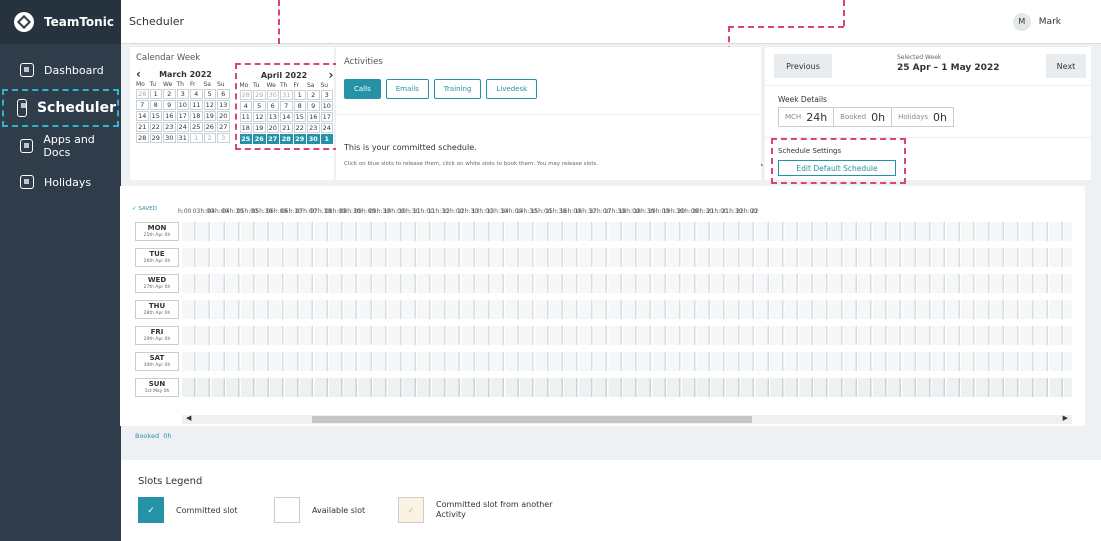 This screenshot has width=1101, height=541. I want to click on tab-calls: Calls, so click(362, 89).